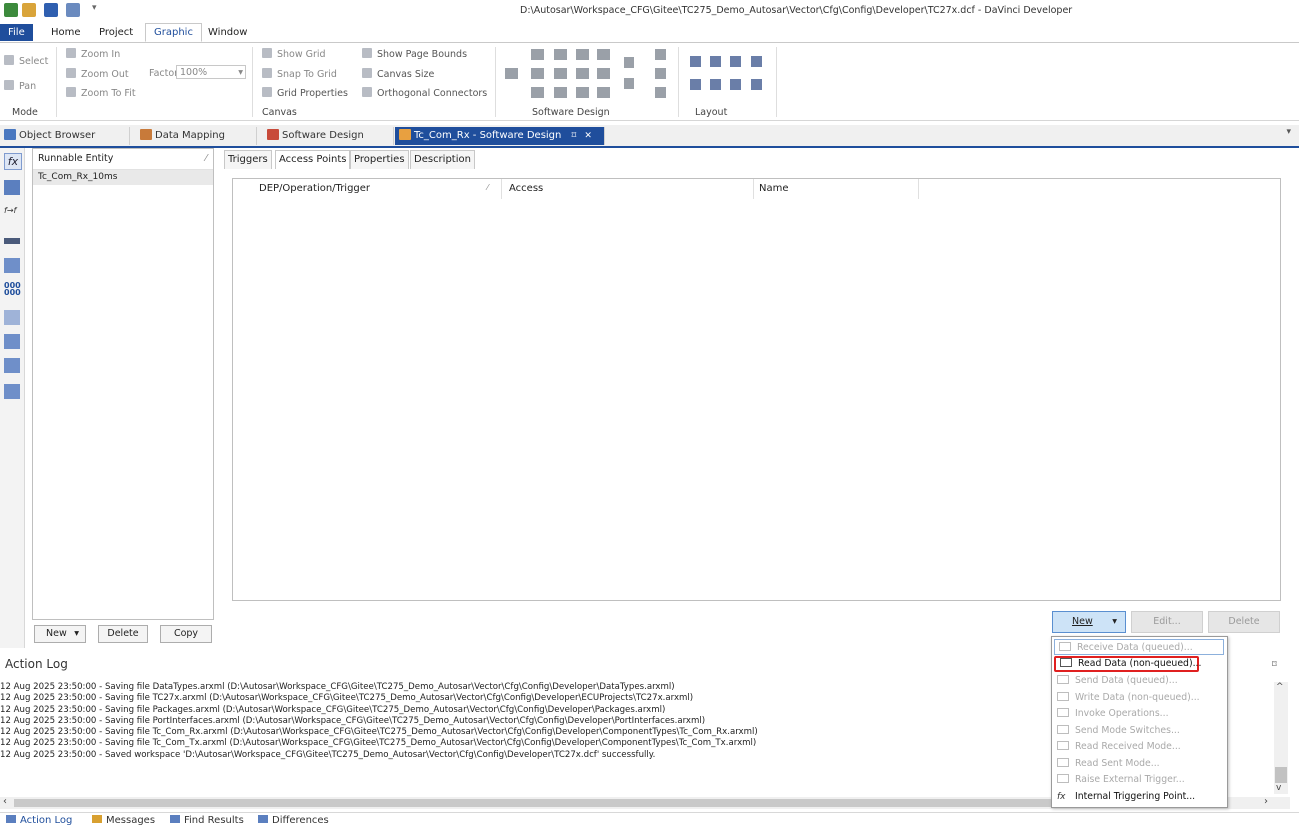 This screenshot has width=1299, height=826. What do you see at coordinates (1244, 622) in the screenshot?
I see `delete-button: Delete` at bounding box center [1244, 622].